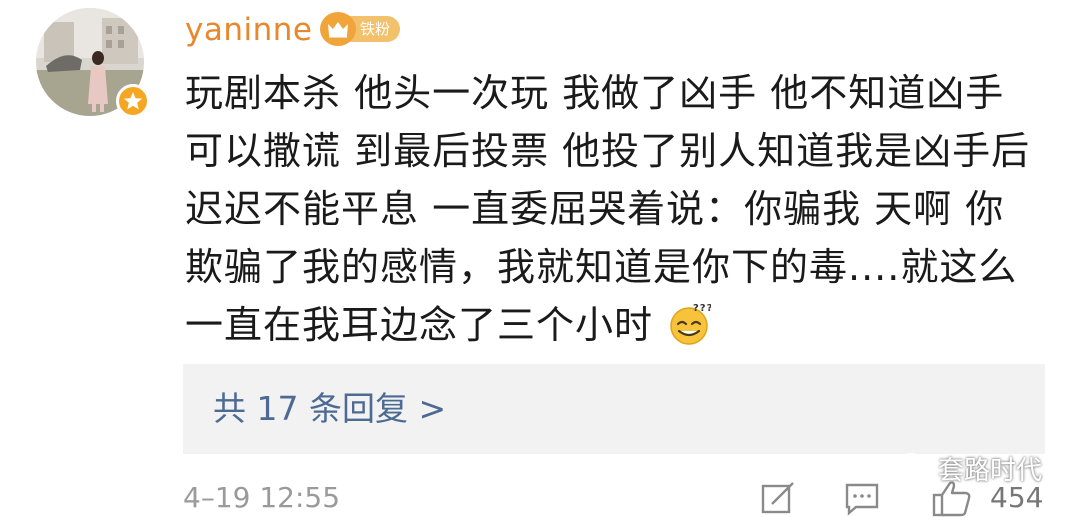 The width and height of the screenshot is (1080, 520). I want to click on like-count: 454, so click(1017, 497).